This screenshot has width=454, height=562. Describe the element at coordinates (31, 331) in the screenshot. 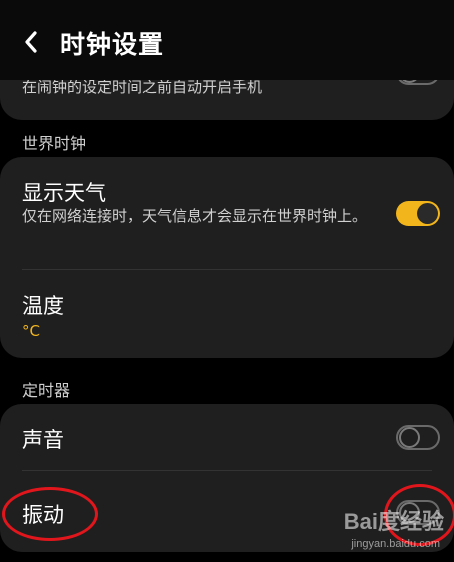

I see `temperature-unit-value: °C` at that location.